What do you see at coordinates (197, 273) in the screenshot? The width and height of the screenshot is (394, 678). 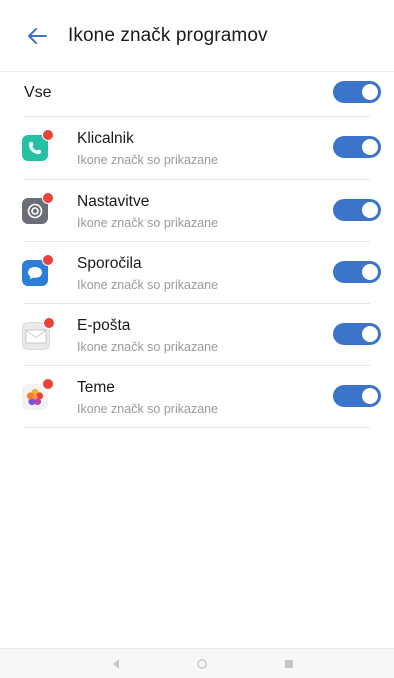 I see `app-row-sporocila: Sporočila Ikone značk so prikazane` at bounding box center [197, 273].